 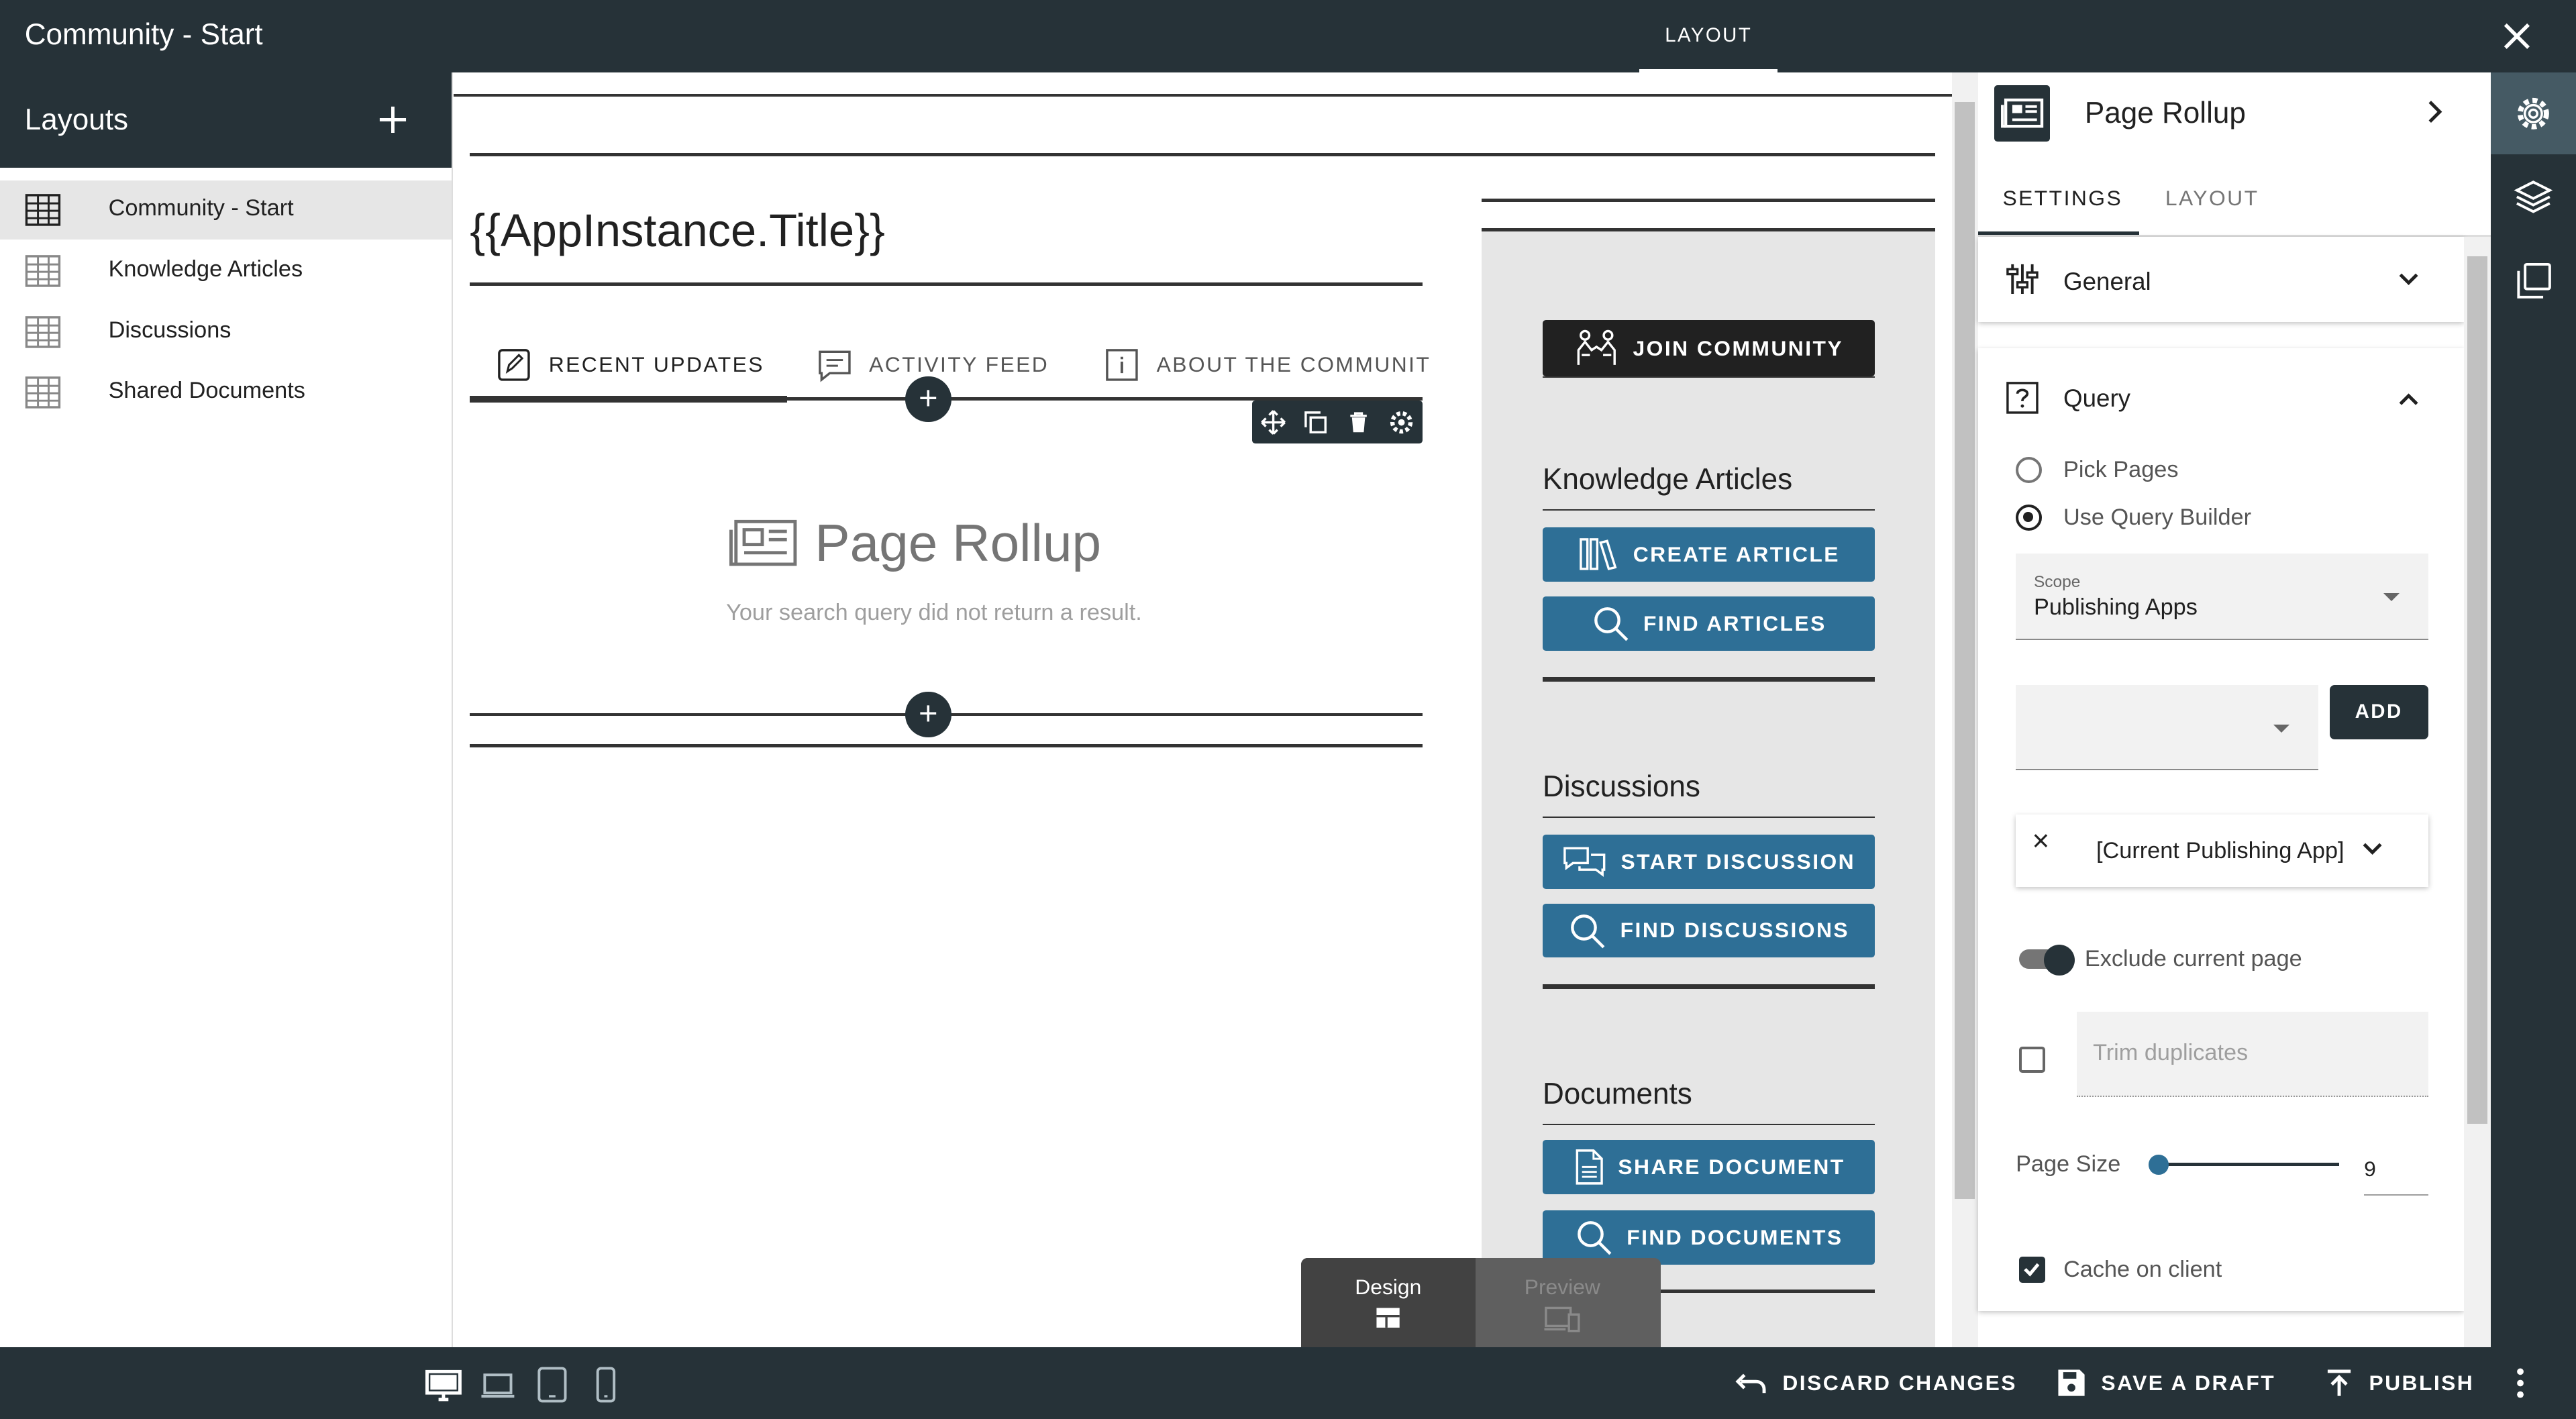 What do you see at coordinates (2096, 398) in the screenshot?
I see `query-title: Query` at bounding box center [2096, 398].